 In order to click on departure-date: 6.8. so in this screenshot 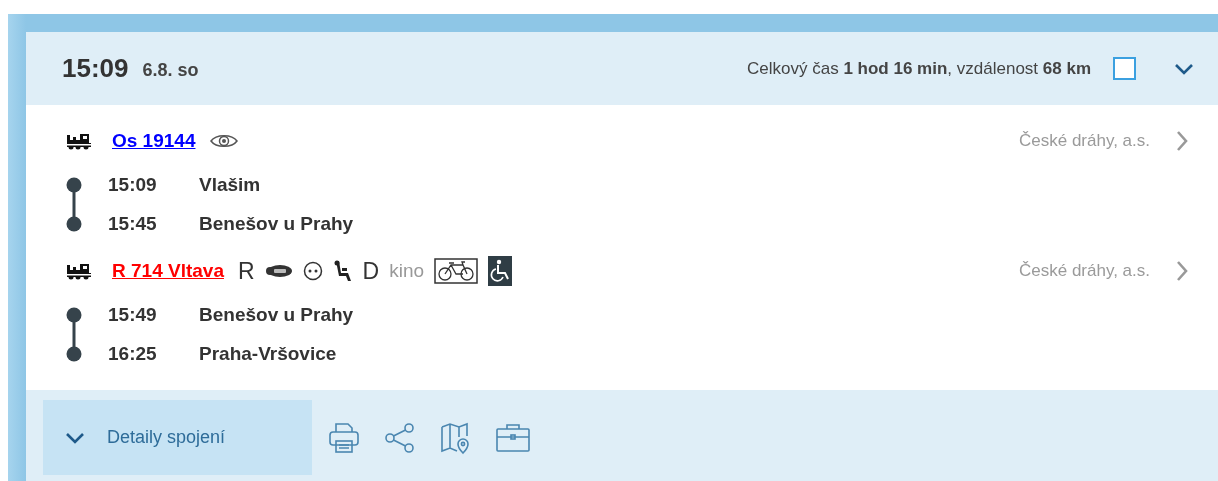, I will do `click(171, 70)`.